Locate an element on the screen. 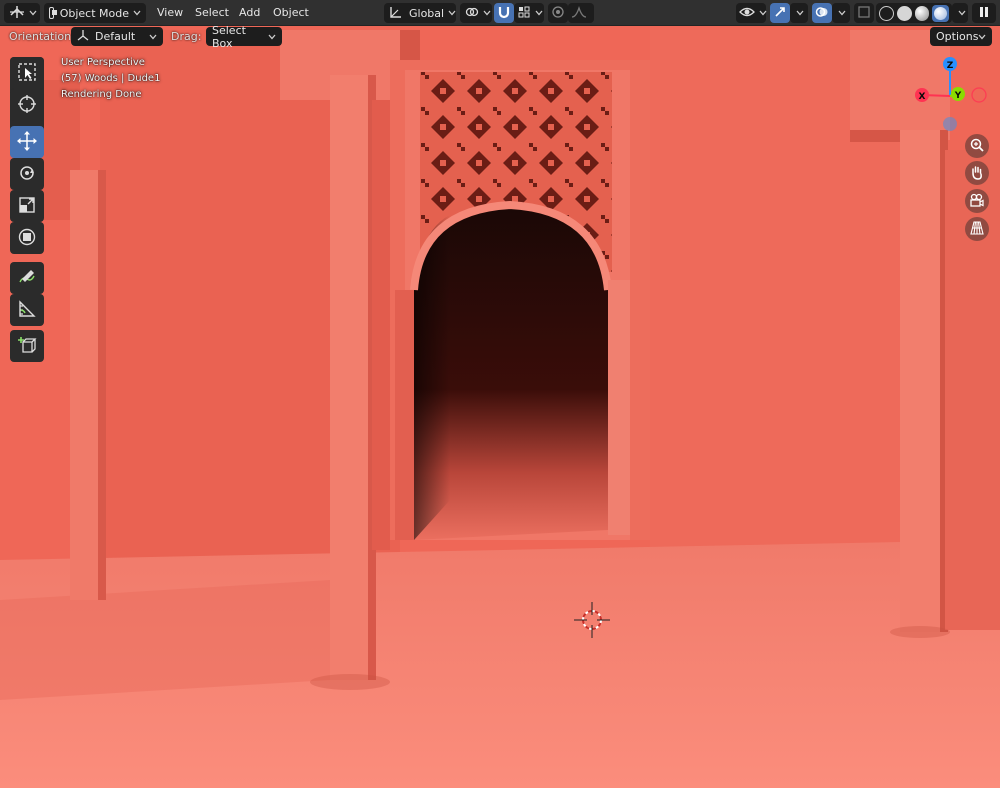  transform-orientation-dropdown: Global is located at coordinates (420, 13).